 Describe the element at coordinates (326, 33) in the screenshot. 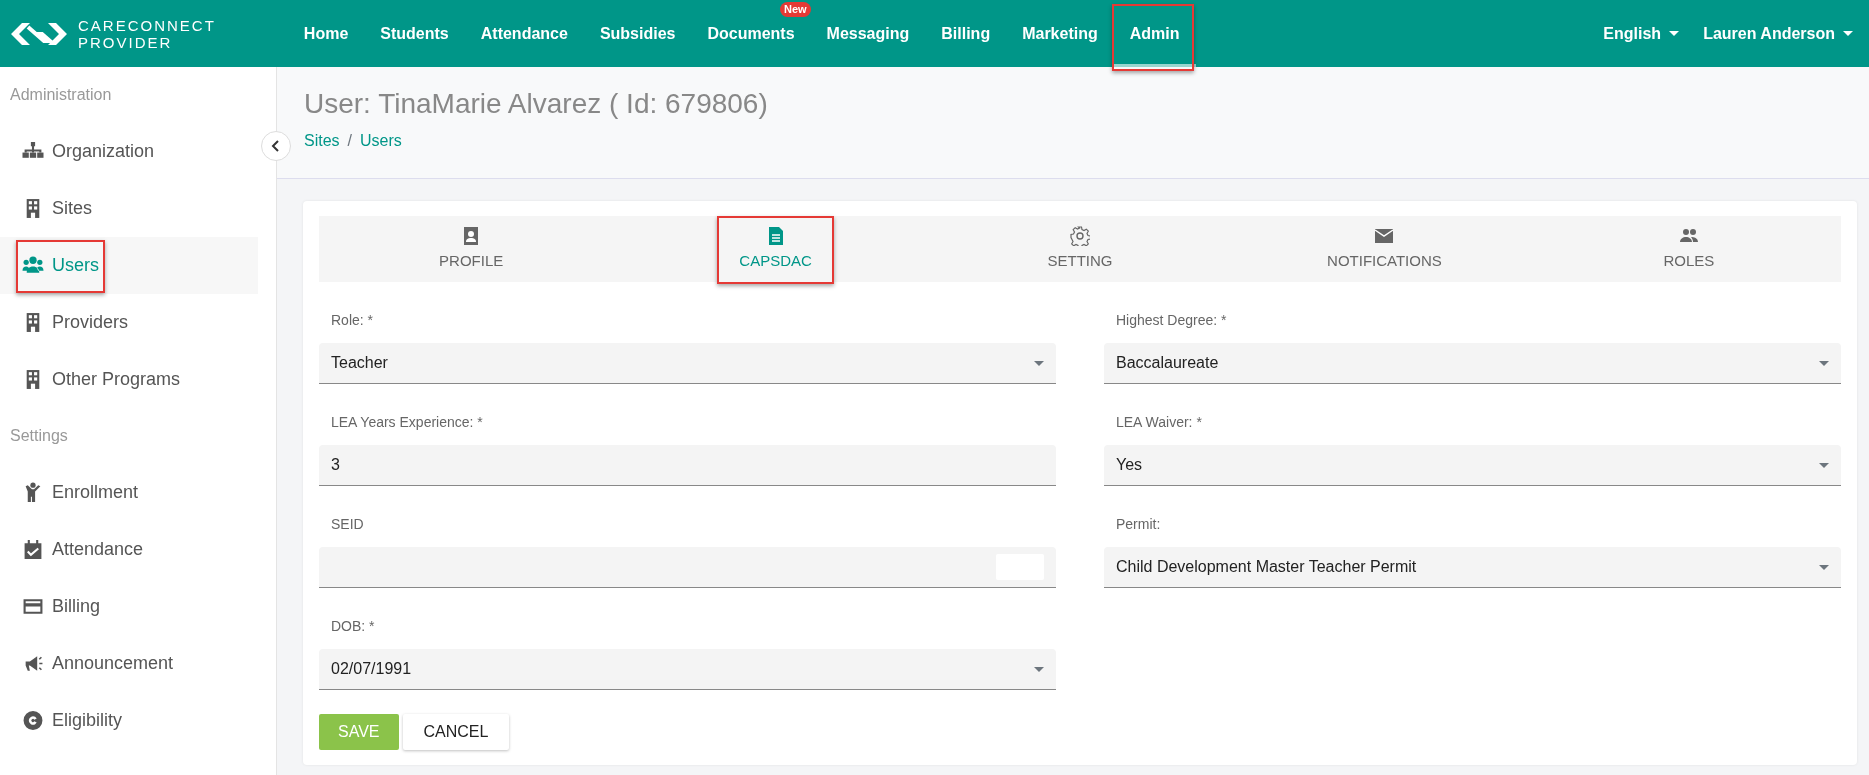

I see `nav-link: Home` at that location.